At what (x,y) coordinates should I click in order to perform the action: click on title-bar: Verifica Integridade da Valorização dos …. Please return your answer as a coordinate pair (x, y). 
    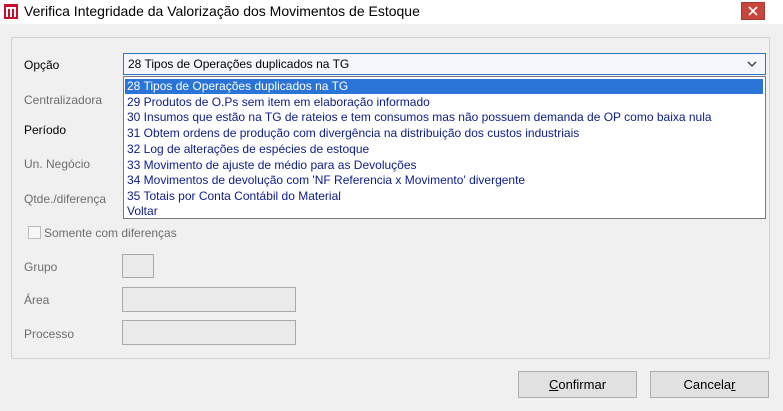
    Looking at the image, I should click on (391, 12).